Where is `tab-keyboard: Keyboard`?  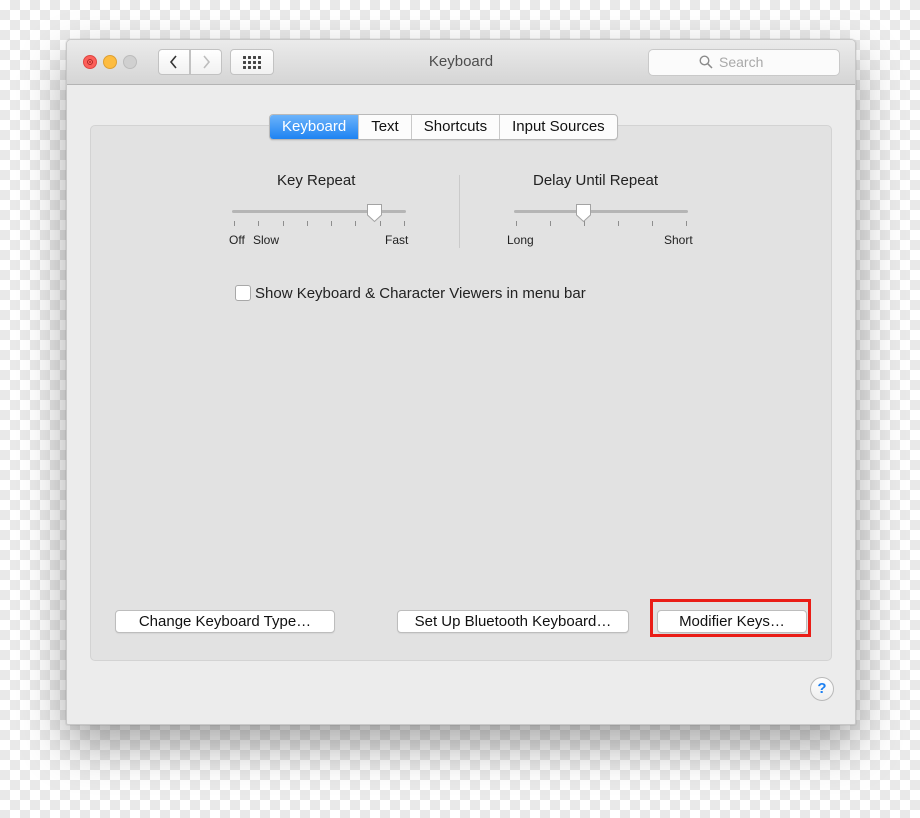
tab-keyboard: Keyboard is located at coordinates (314, 127).